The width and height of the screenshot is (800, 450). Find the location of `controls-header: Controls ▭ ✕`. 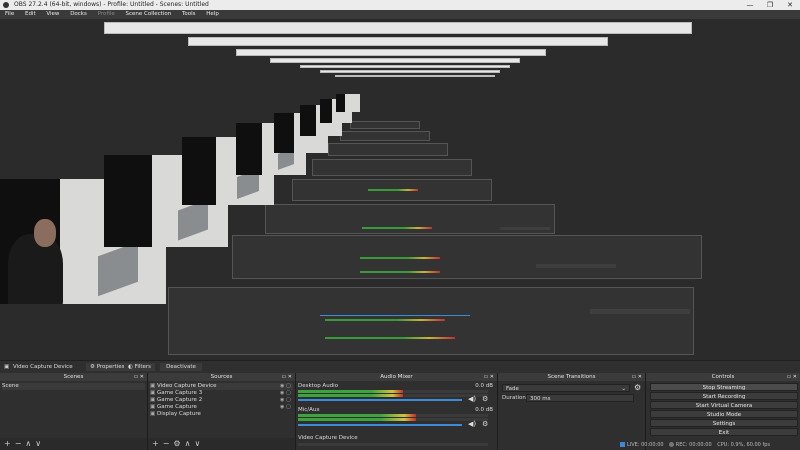

controls-header: Controls ▭ ✕ is located at coordinates (723, 377).